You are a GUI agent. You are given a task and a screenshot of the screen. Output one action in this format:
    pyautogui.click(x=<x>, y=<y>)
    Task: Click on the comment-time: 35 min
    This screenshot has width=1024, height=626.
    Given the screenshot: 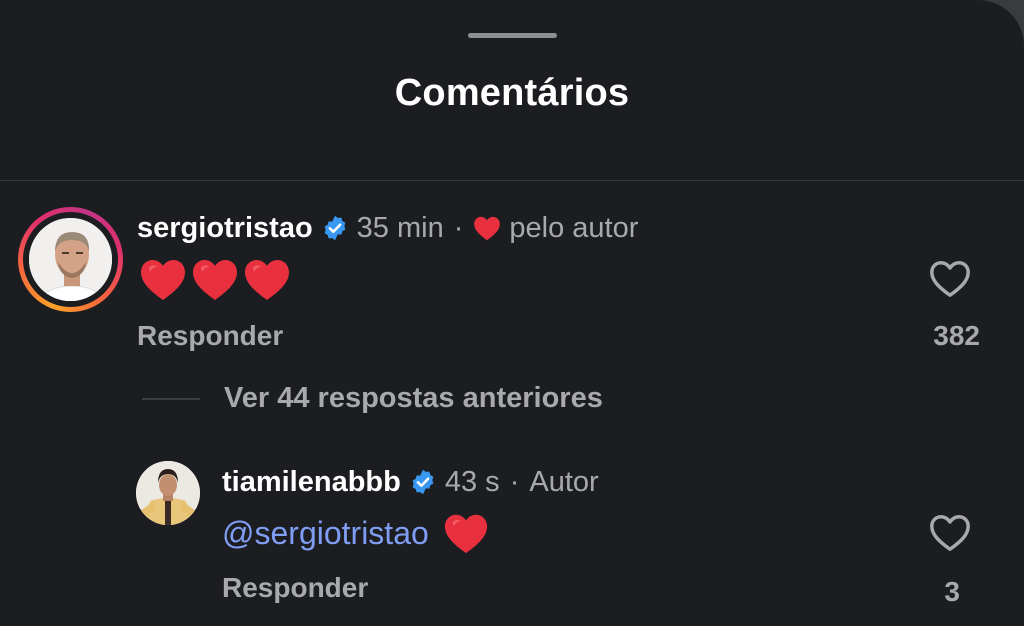 What is the action you would take?
    pyautogui.click(x=400, y=227)
    